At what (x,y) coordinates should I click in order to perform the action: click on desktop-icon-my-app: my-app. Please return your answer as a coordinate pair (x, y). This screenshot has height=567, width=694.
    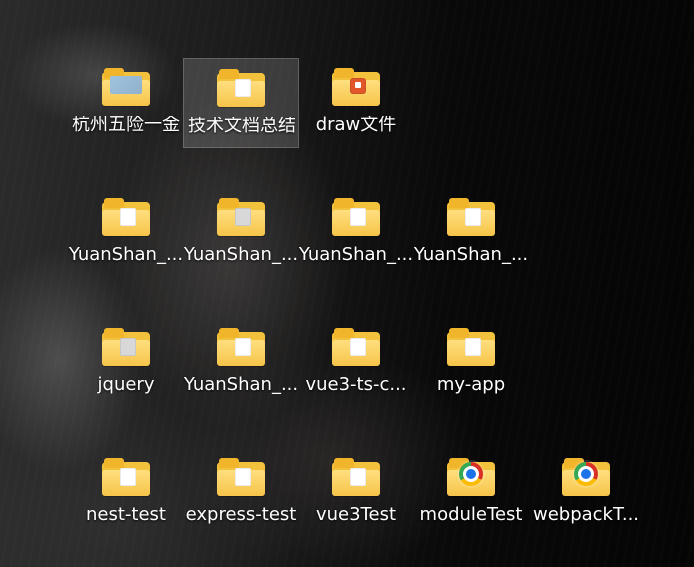
    Looking at the image, I should click on (471, 363).